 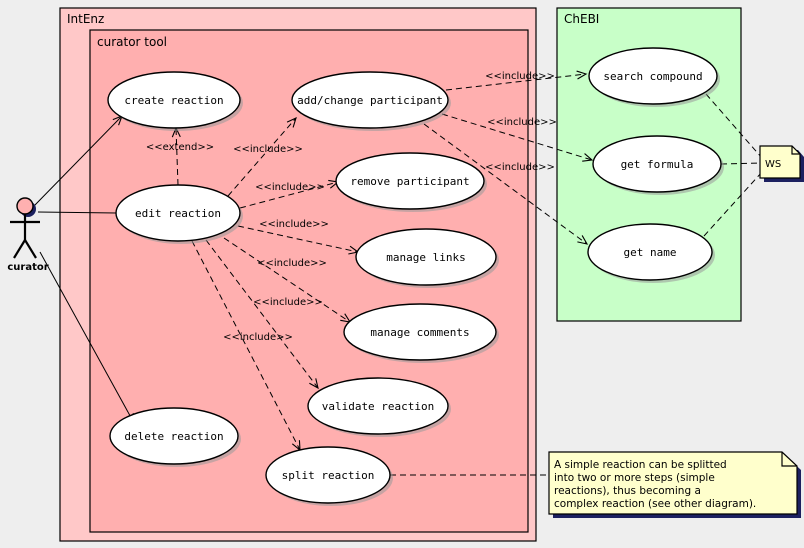 I want to click on stereotype-label-include-links: <<include>>, so click(x=294, y=224).